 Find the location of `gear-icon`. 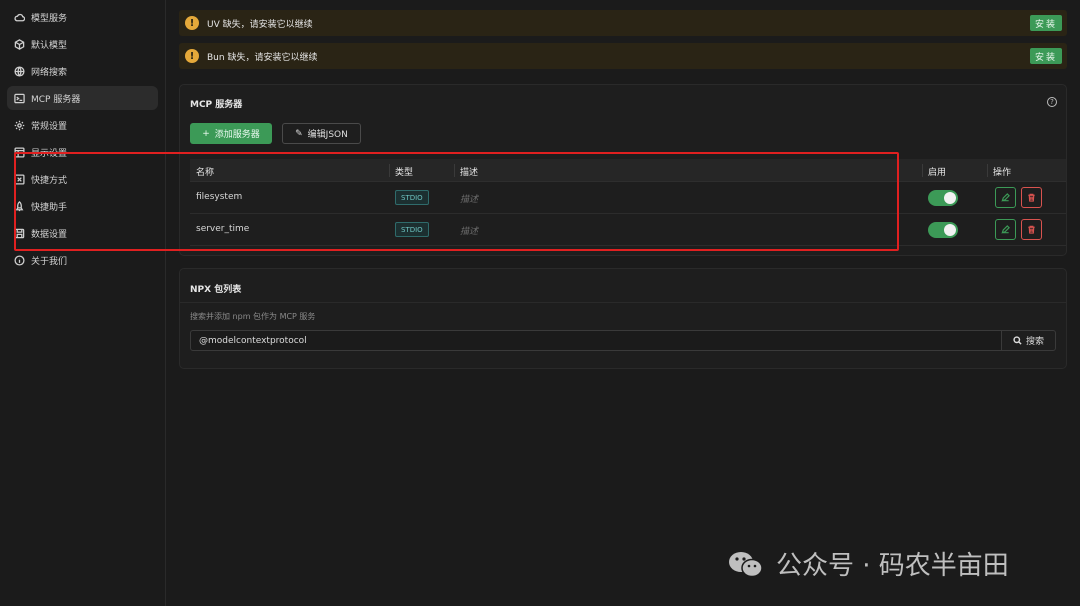

gear-icon is located at coordinates (19, 125).